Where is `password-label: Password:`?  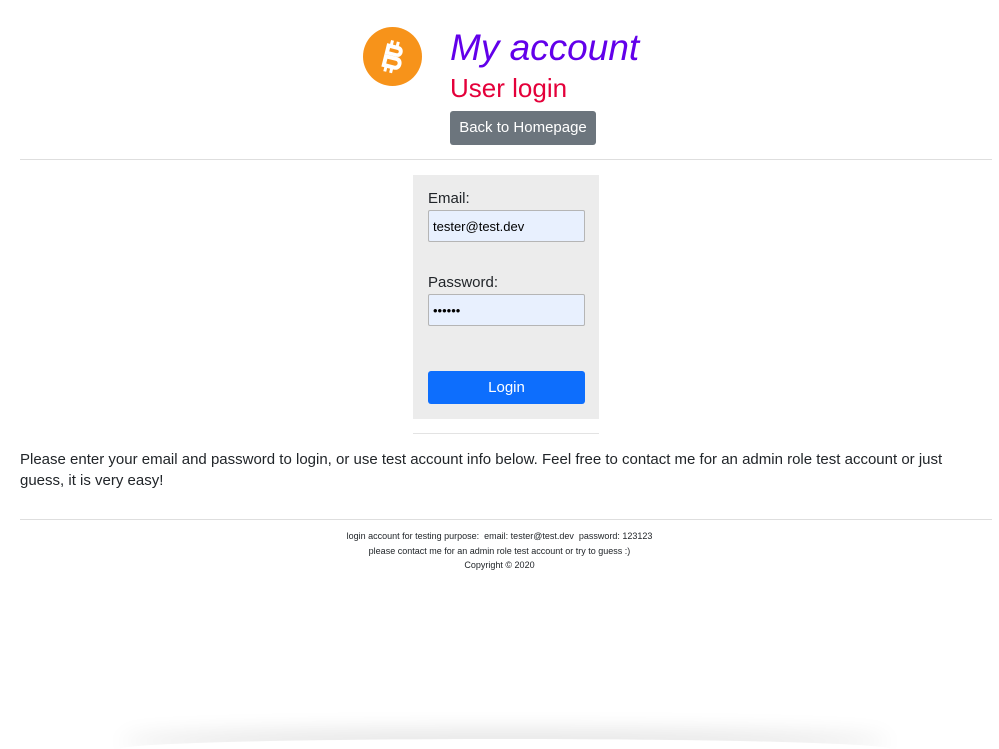 password-label: Password: is located at coordinates (463, 282).